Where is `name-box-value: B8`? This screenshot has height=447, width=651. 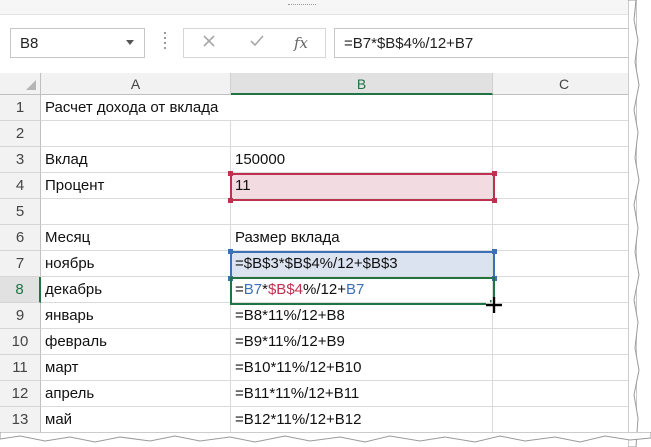 name-box-value: B8 is located at coordinates (29, 43).